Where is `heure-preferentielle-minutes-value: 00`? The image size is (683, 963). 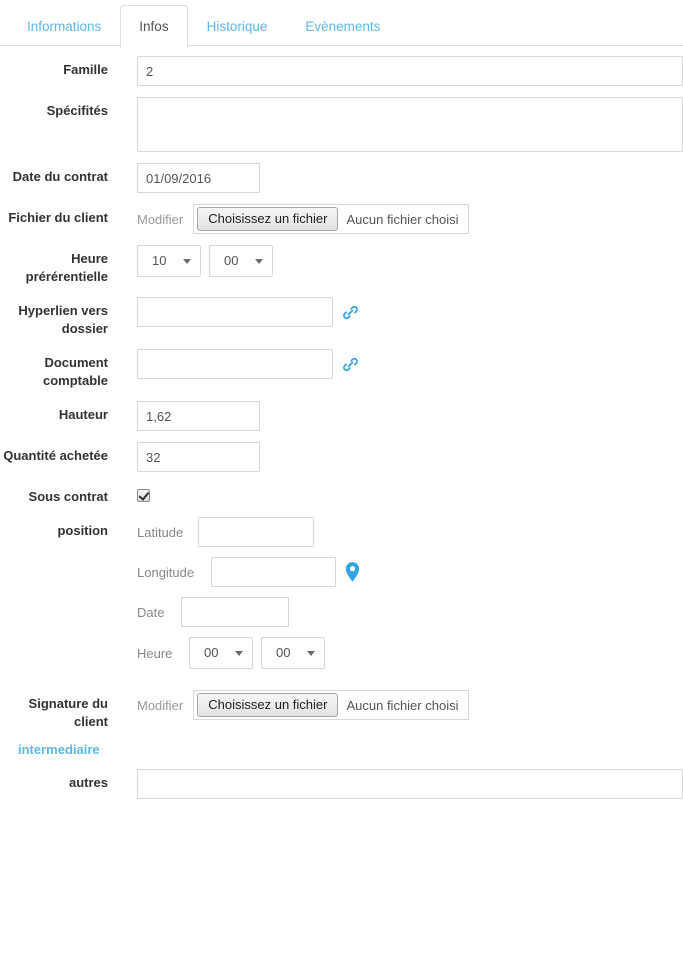 heure-preferentielle-minutes-value: 00 is located at coordinates (231, 260).